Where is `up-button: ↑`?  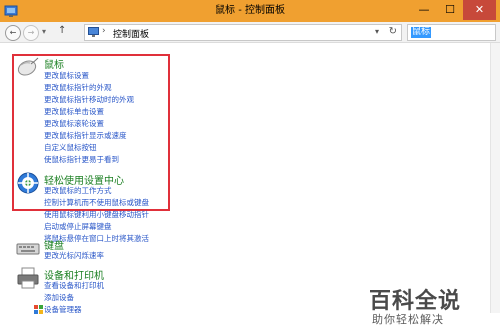 up-button: ↑ is located at coordinates (62, 30).